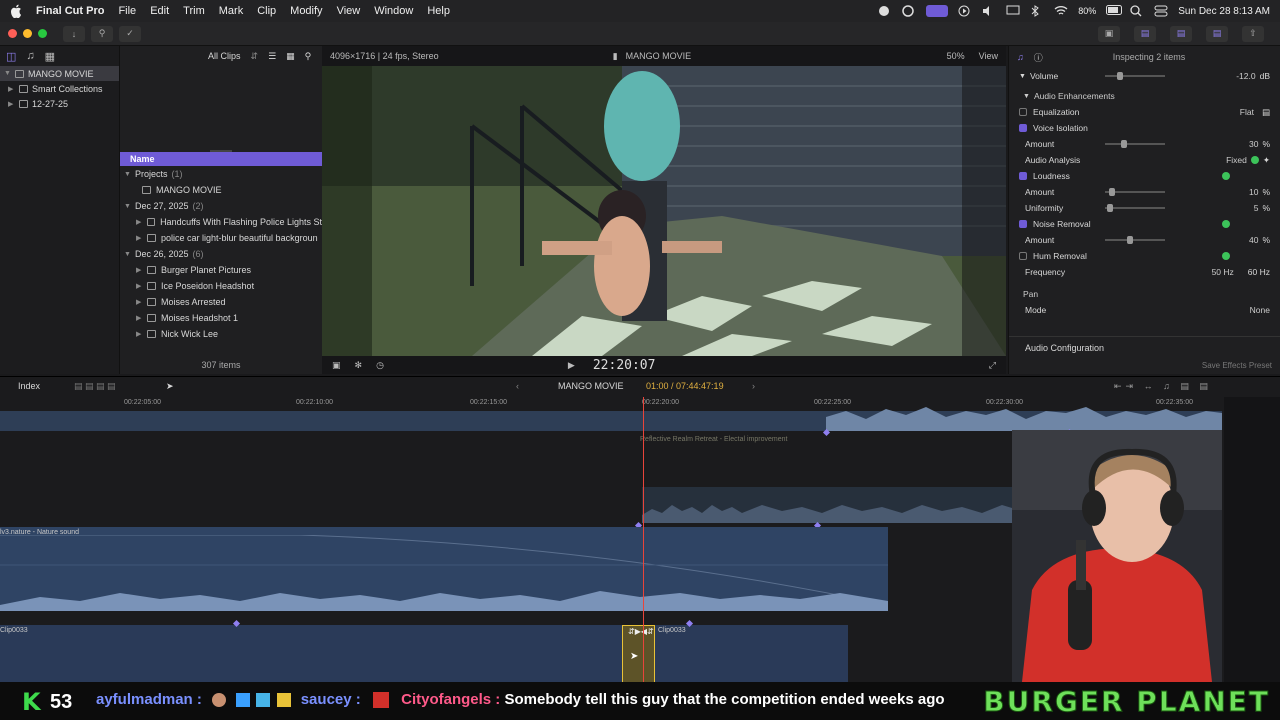 This screenshot has width=1280, height=720. Describe the element at coordinates (224, 56) in the screenshot. I see `clip-filter-dropdown: All Clips` at that location.